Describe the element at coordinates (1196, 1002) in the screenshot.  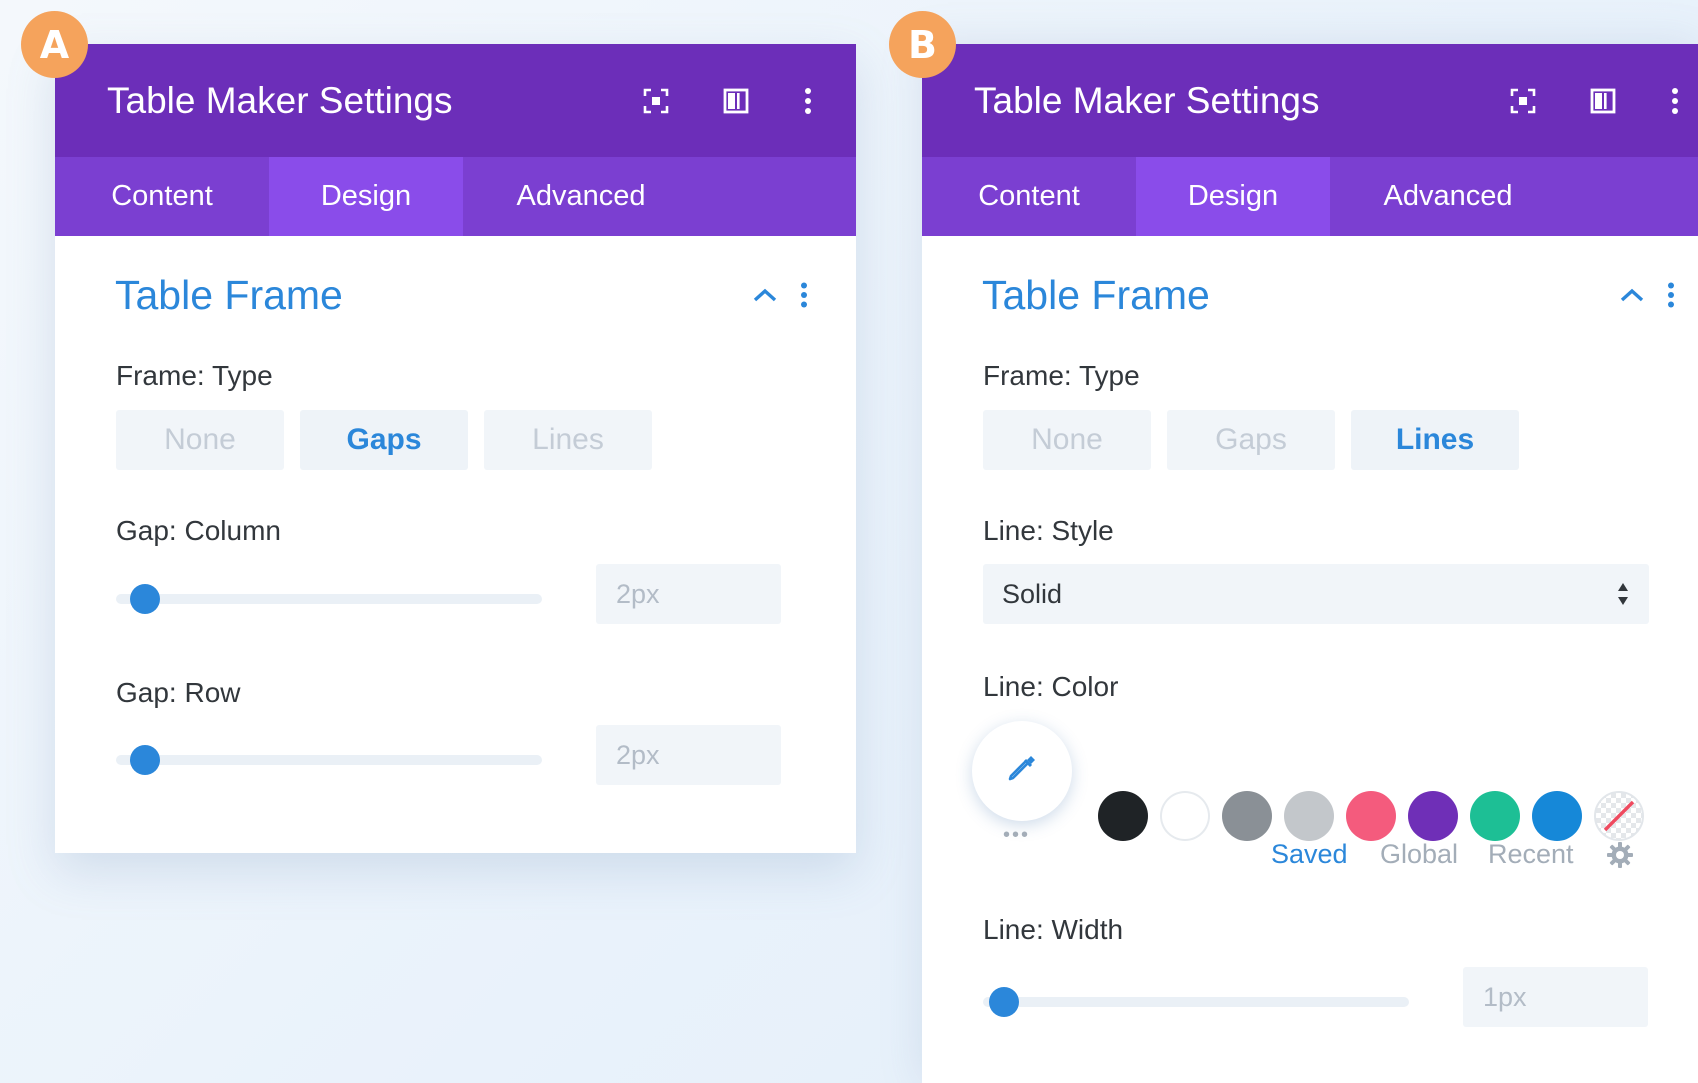
I see `line-width-slider` at that location.